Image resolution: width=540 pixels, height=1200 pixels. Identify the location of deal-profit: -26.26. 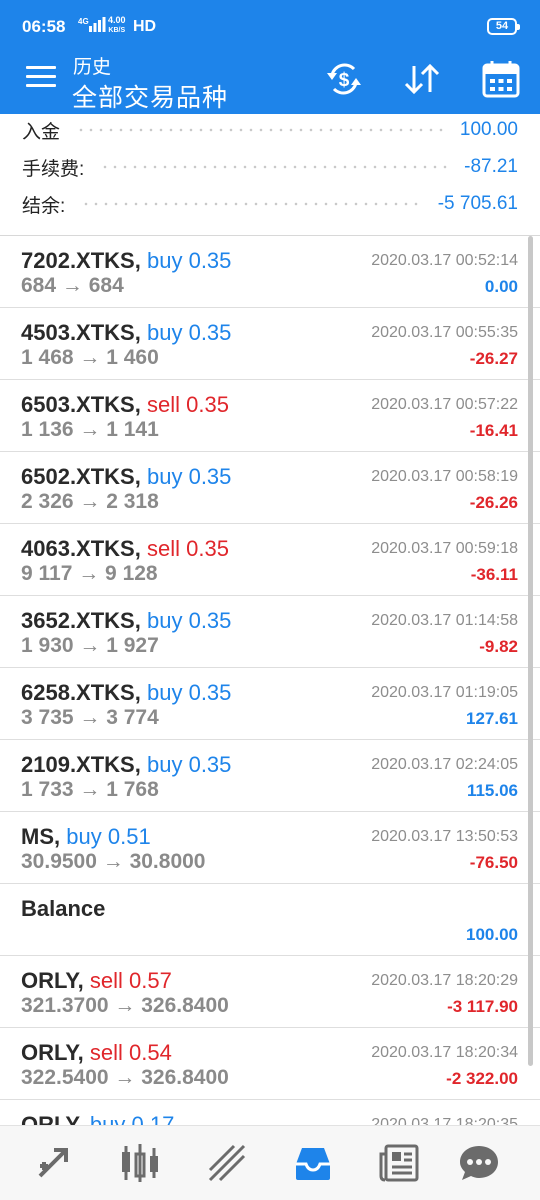
(493, 502).